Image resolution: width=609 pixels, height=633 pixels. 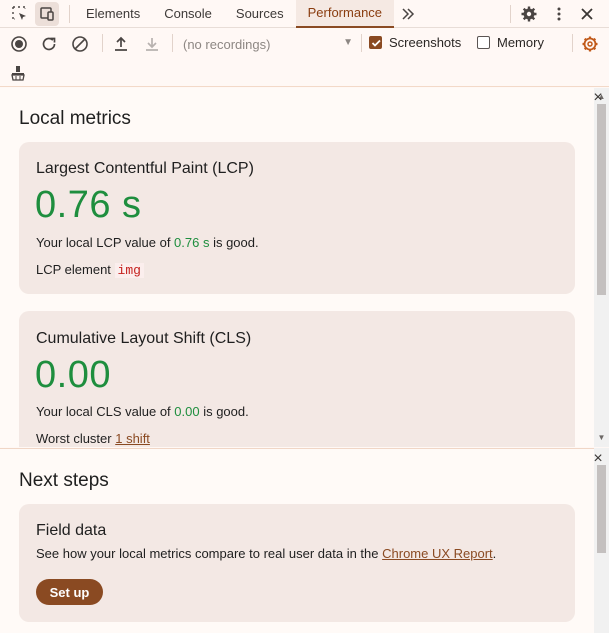 I want to click on lcp-description: Your local LCP value of 0.76 s is good., so click(x=147, y=242).